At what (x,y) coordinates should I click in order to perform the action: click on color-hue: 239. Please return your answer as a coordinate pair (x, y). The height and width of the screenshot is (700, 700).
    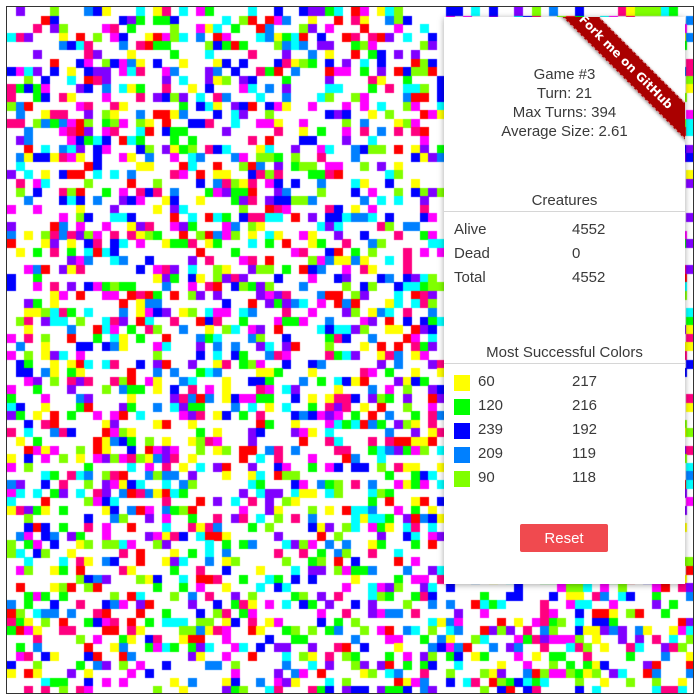
    Looking at the image, I should click on (491, 429).